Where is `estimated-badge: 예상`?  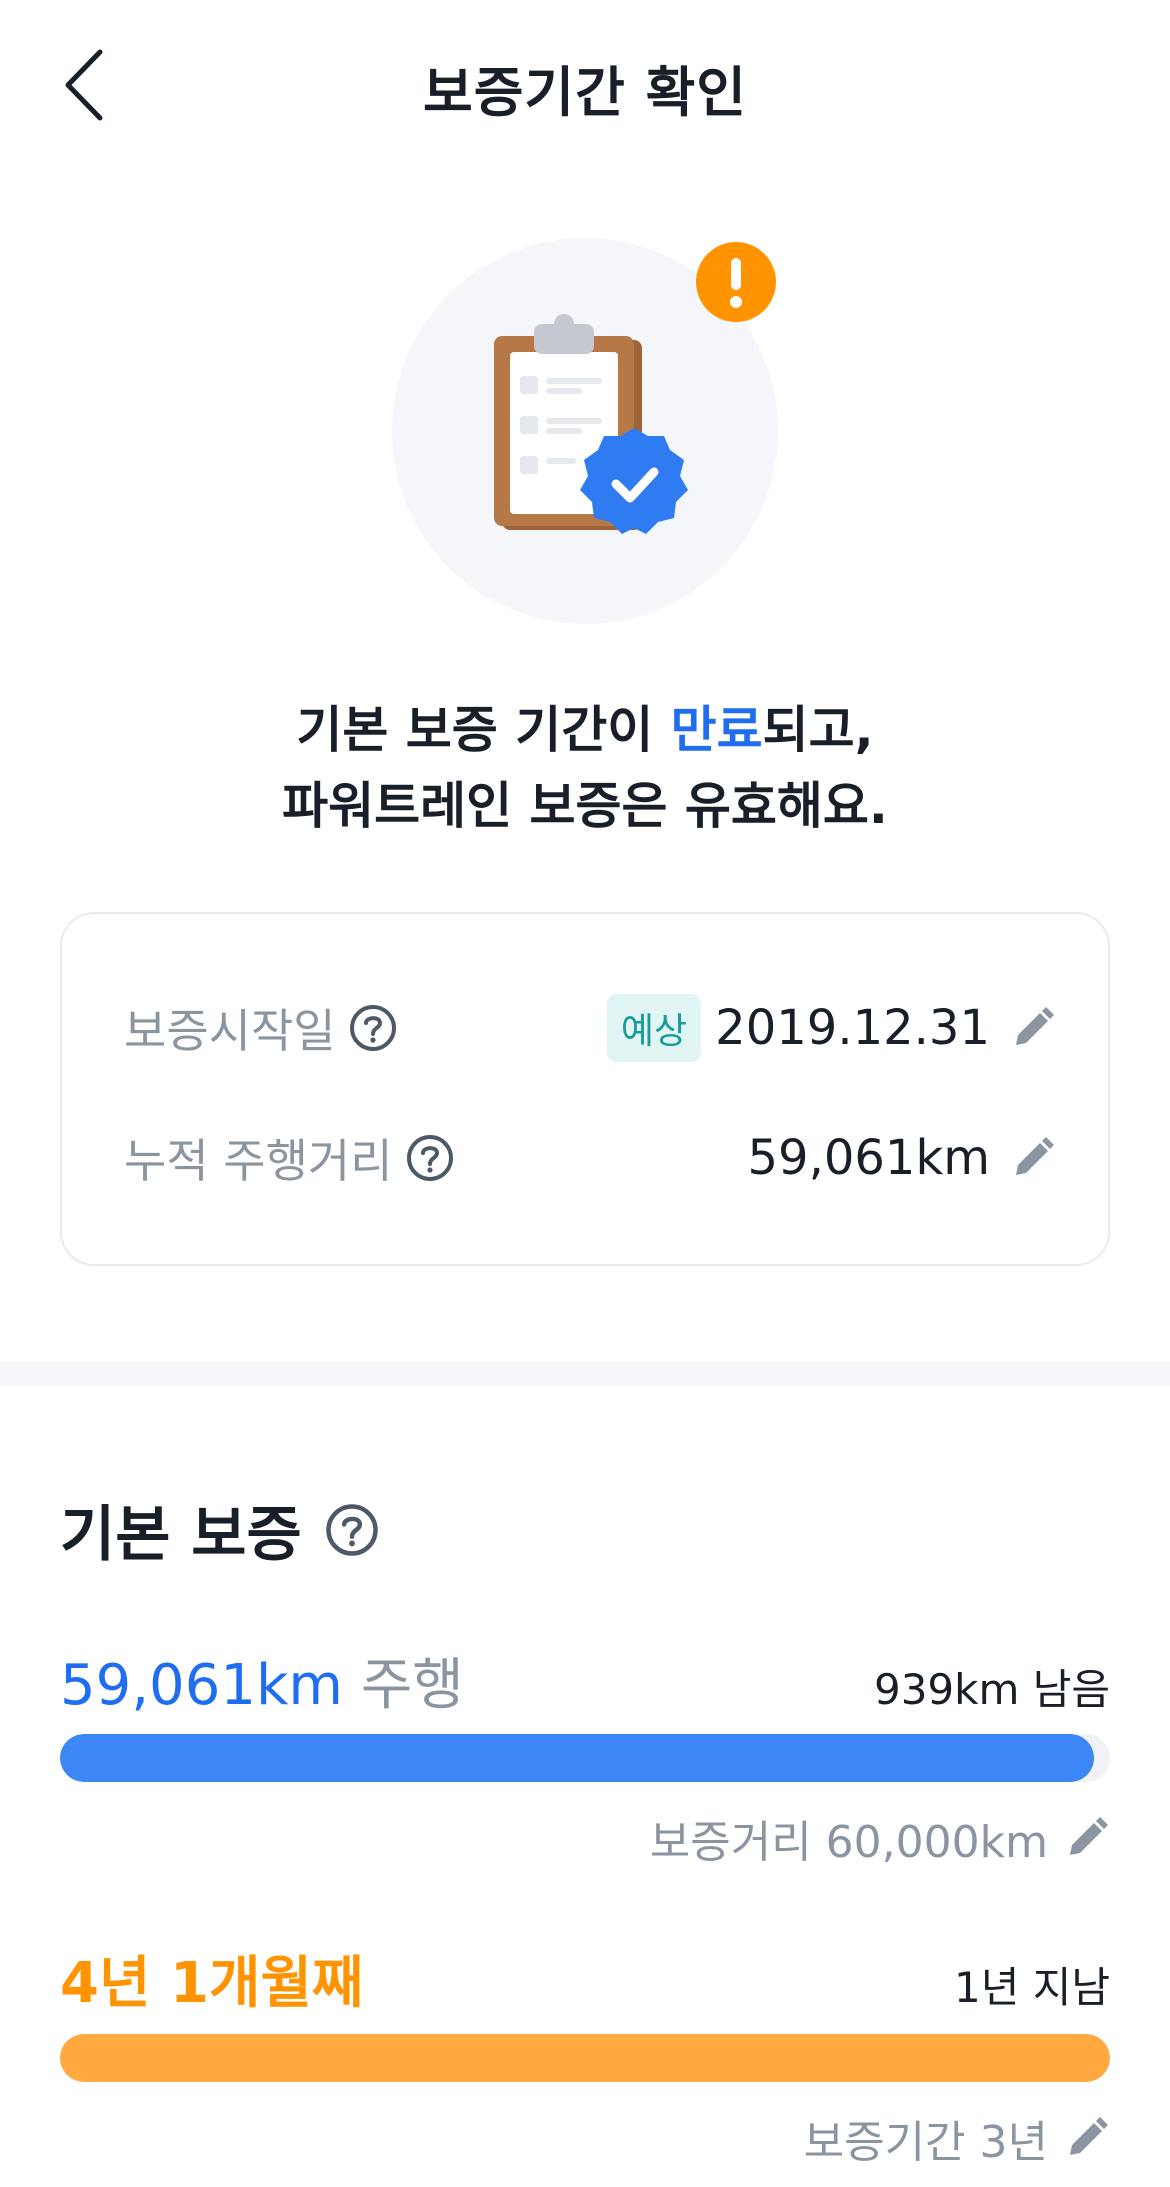 estimated-badge: 예상 is located at coordinates (654, 1028).